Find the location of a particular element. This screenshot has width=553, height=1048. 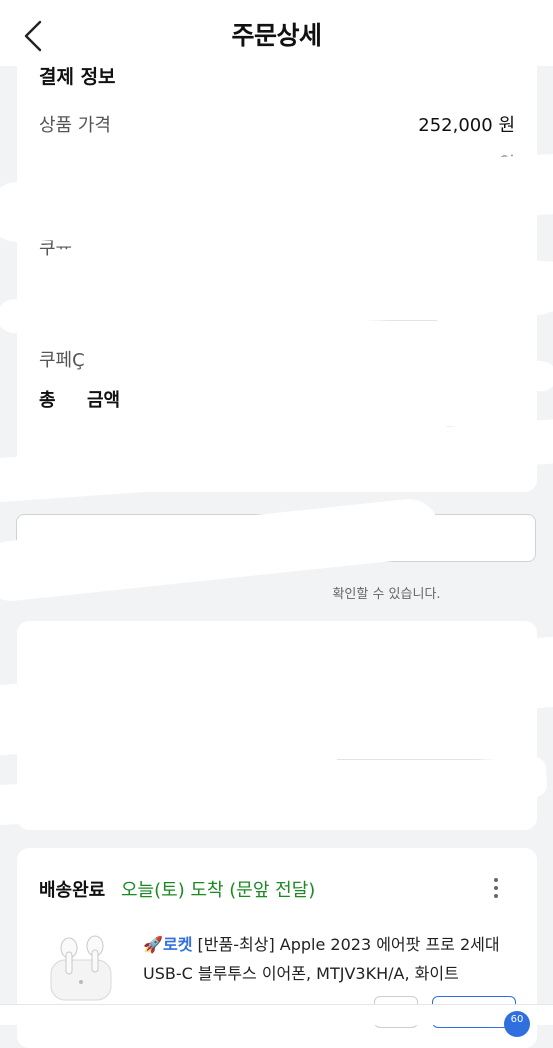

delivery-status: 배송완료 is located at coordinates (72, 890).